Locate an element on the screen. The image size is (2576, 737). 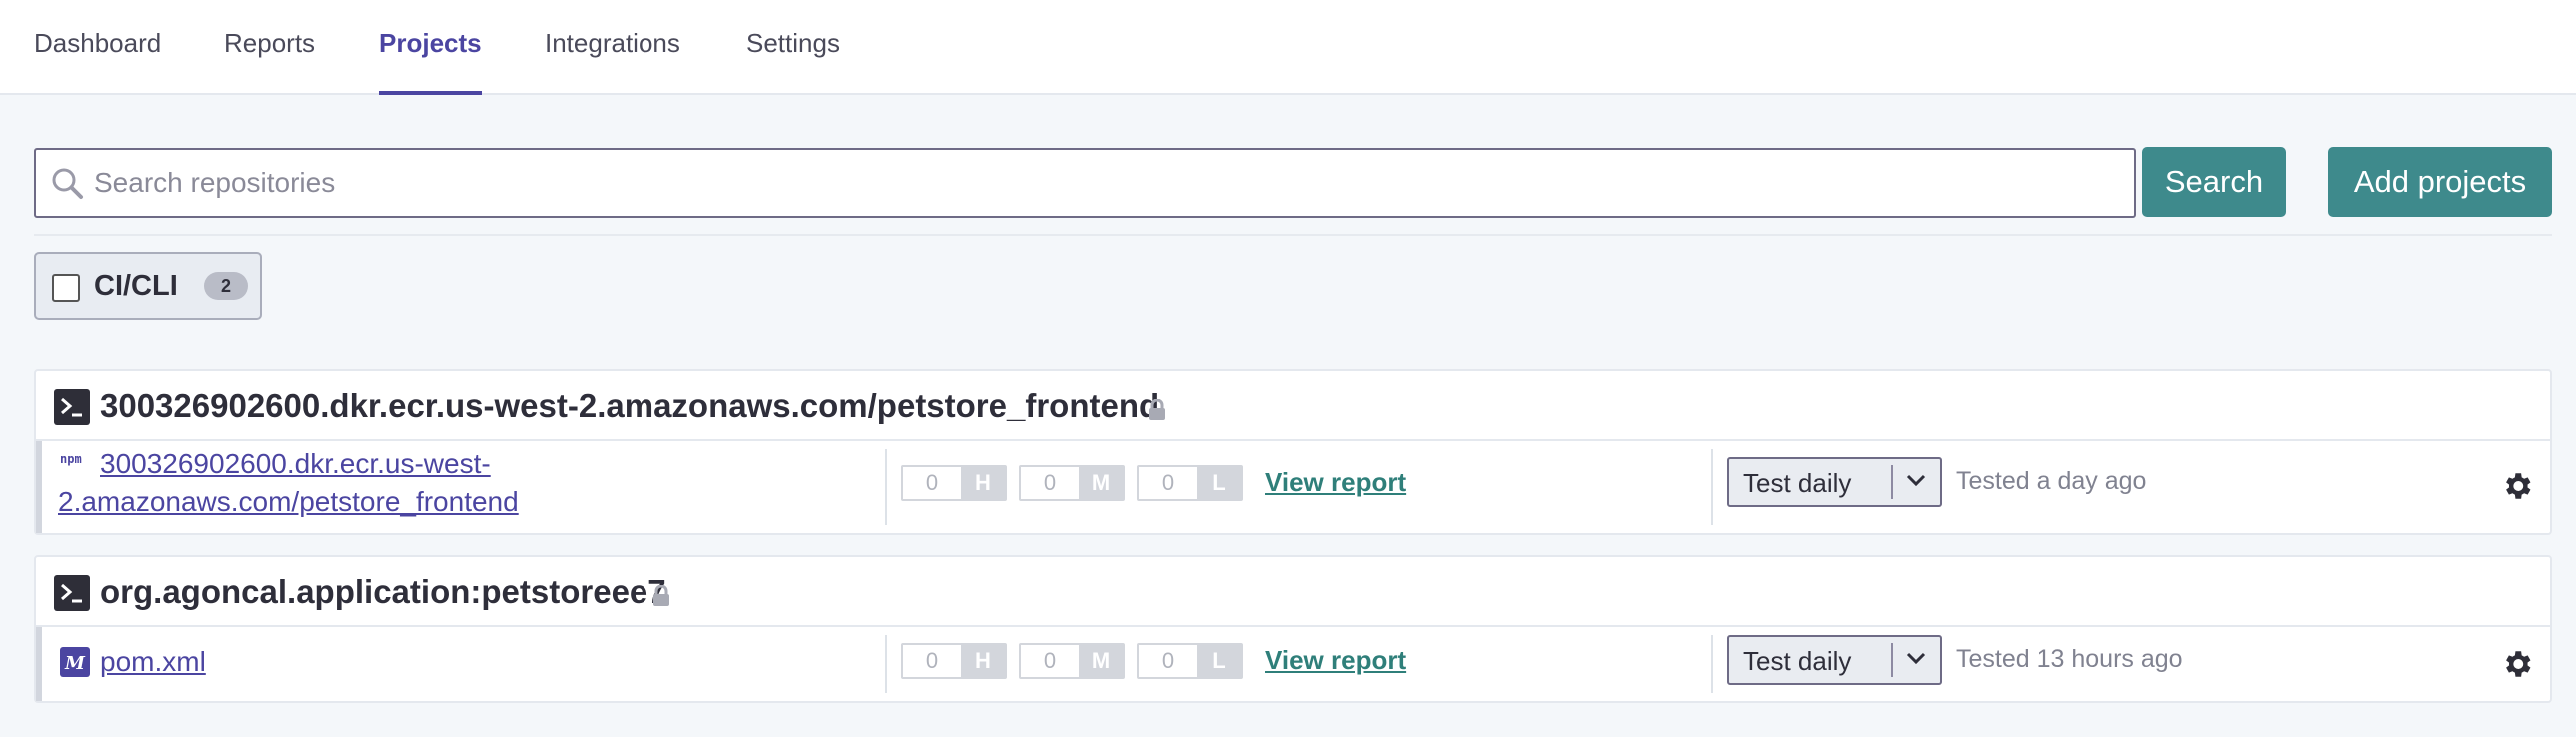
ci-cli-filter: CI/CLI 2 is located at coordinates (148, 286).